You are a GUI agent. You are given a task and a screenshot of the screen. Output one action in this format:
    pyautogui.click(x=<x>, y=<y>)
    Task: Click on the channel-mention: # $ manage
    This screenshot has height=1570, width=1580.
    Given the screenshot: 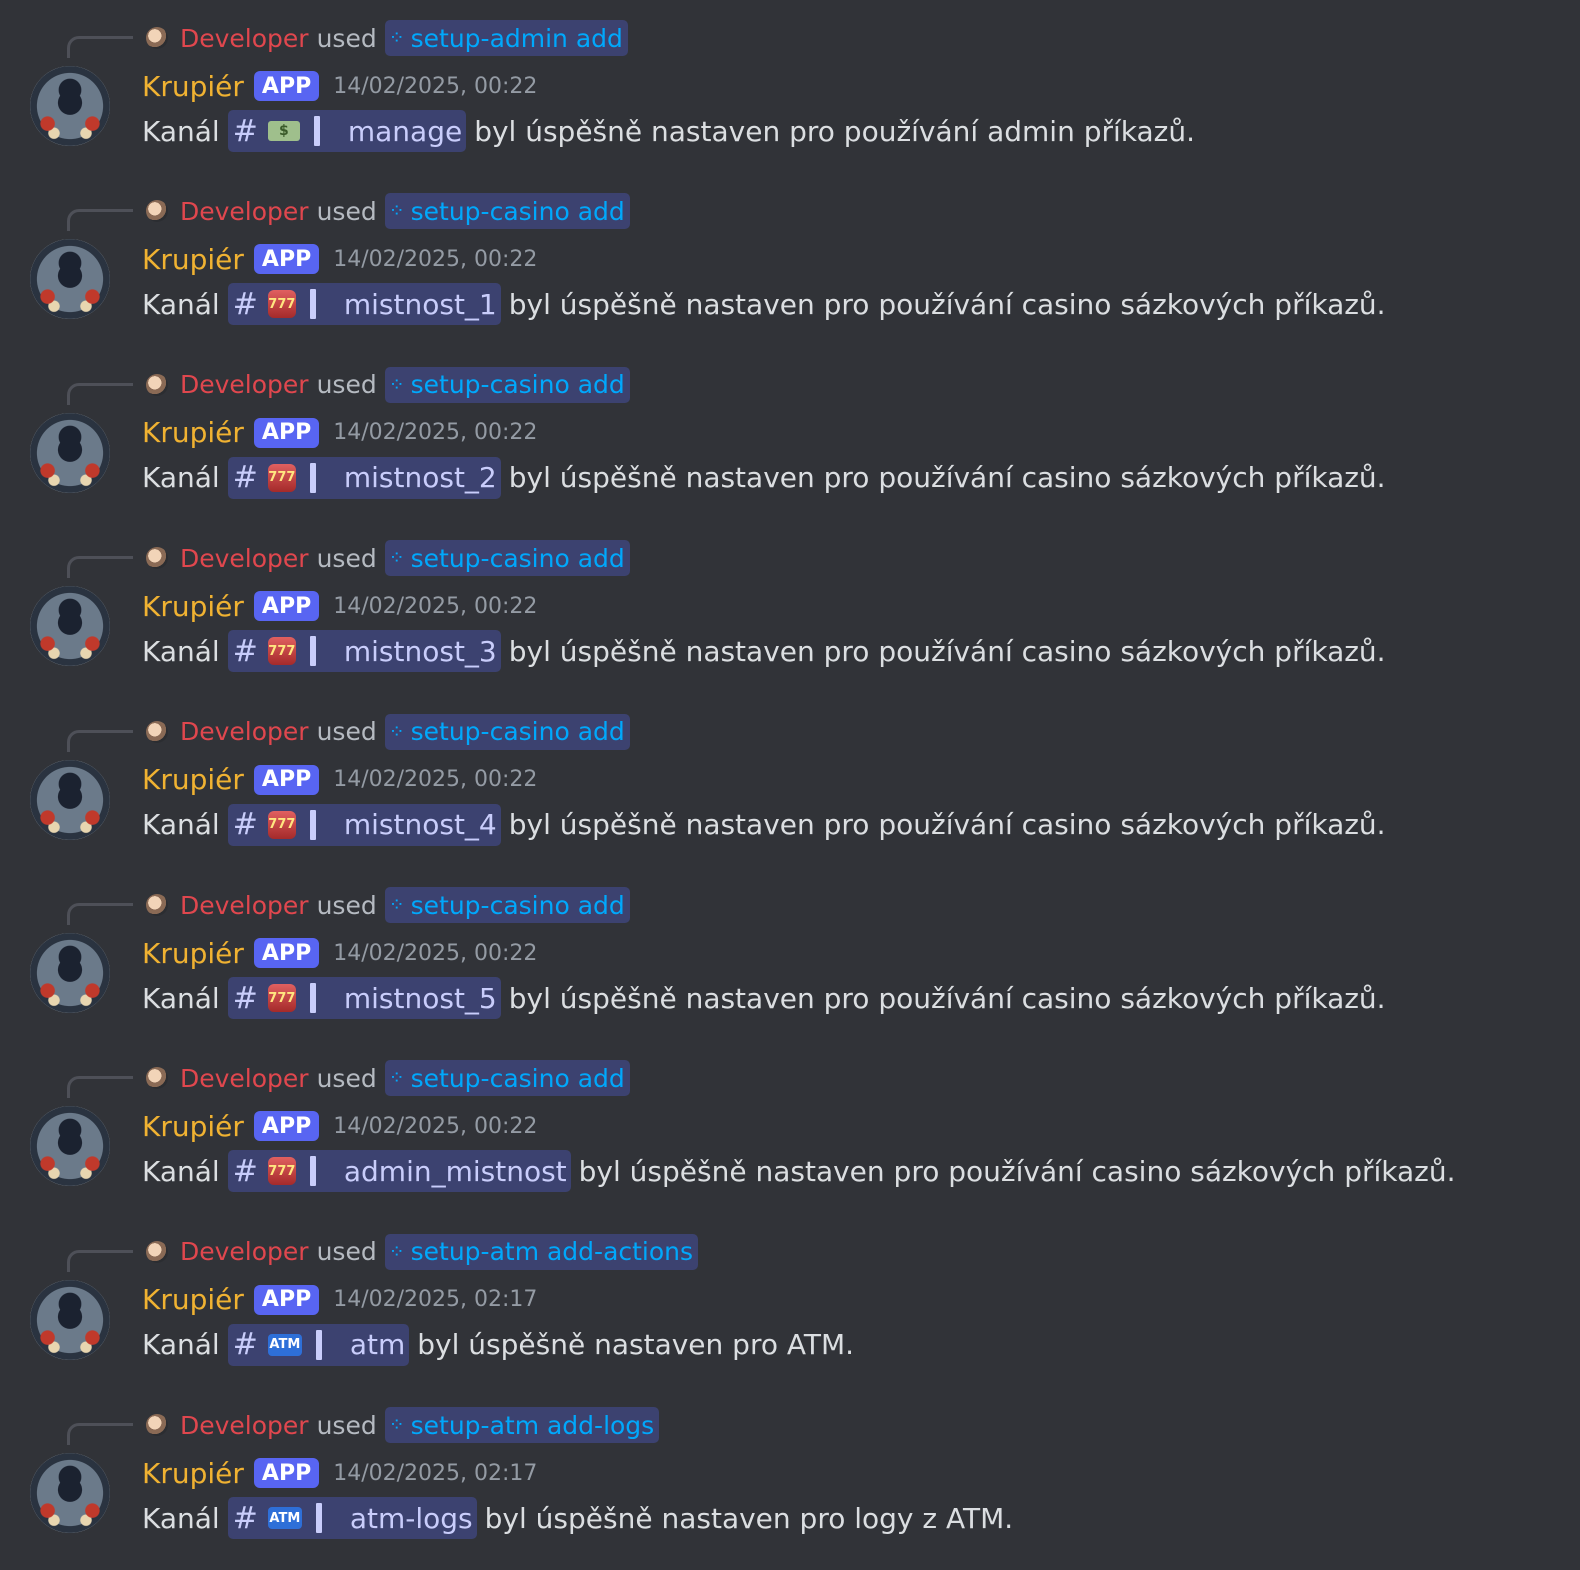 What is the action you would take?
    pyautogui.click(x=347, y=131)
    